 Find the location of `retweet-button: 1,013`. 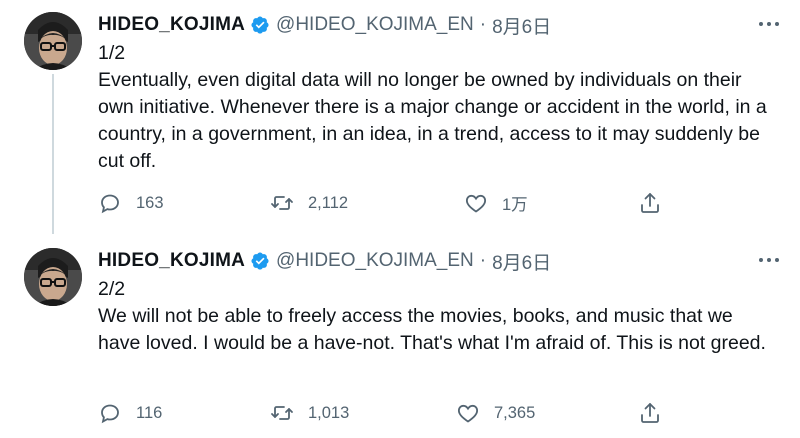

retweet-button: 1,013 is located at coordinates (309, 413).